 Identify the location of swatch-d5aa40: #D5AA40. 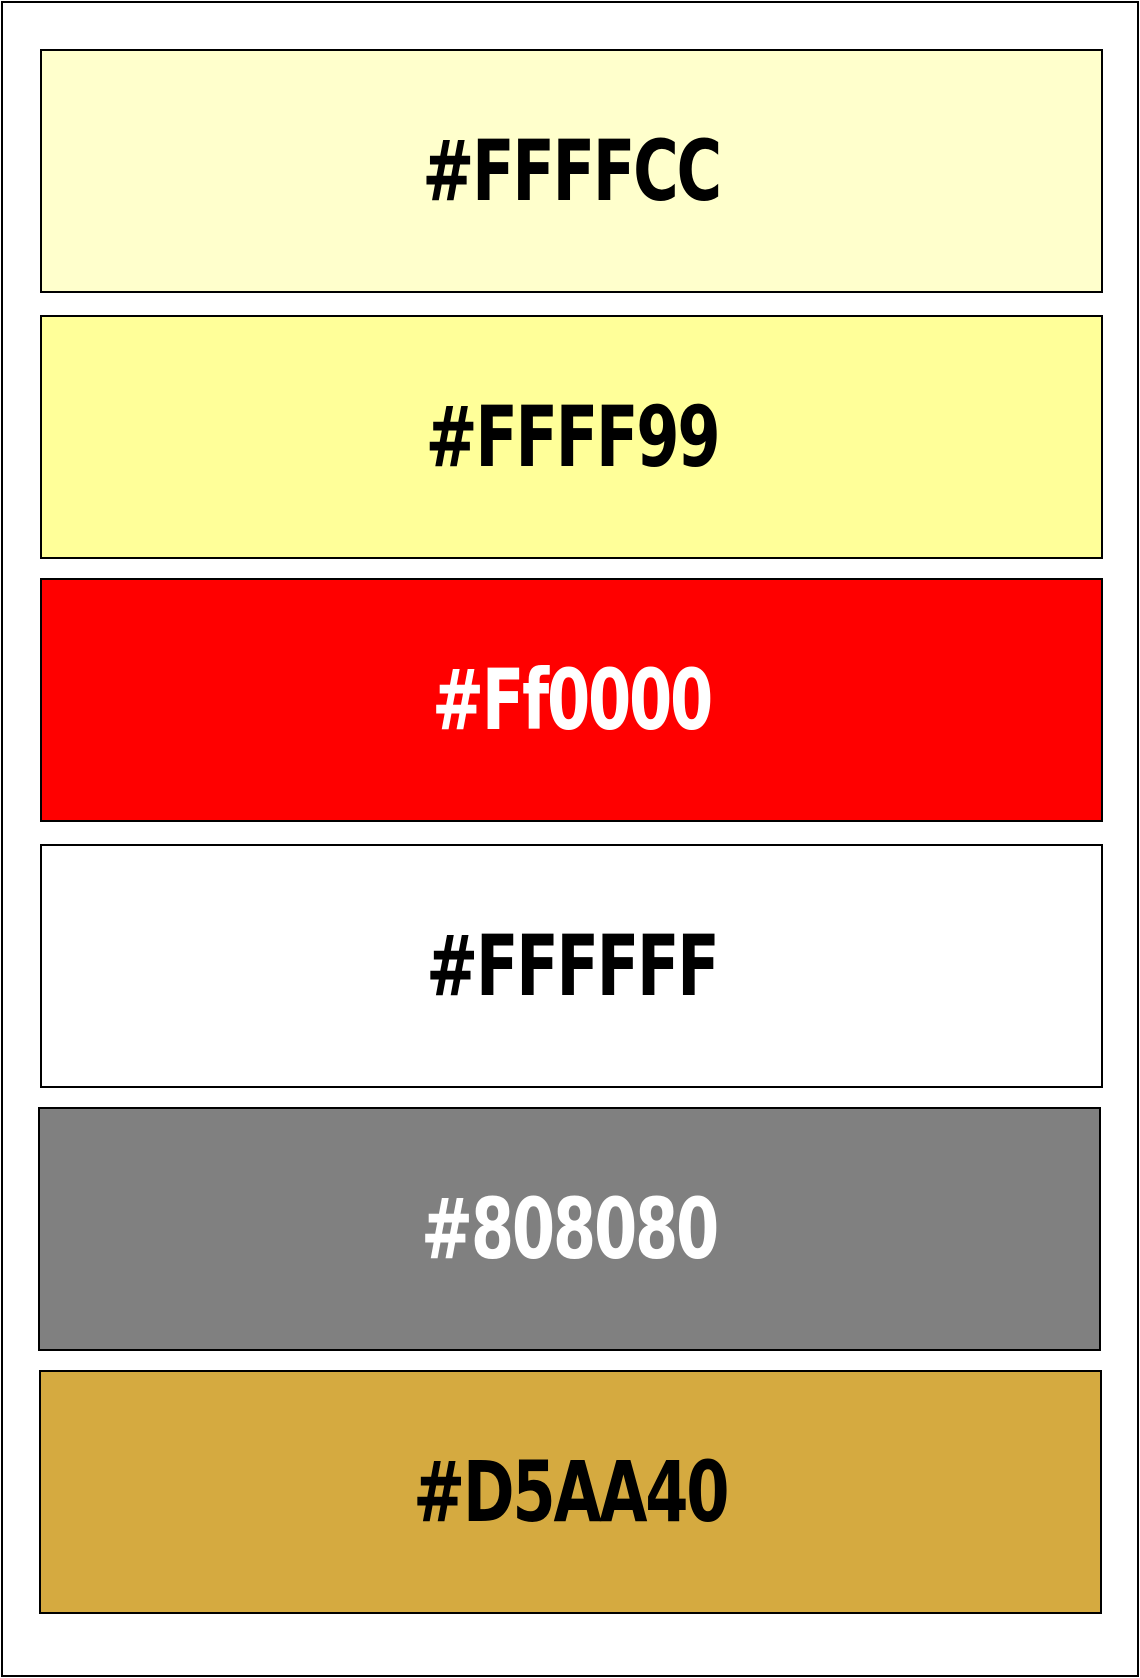
(570, 1492).